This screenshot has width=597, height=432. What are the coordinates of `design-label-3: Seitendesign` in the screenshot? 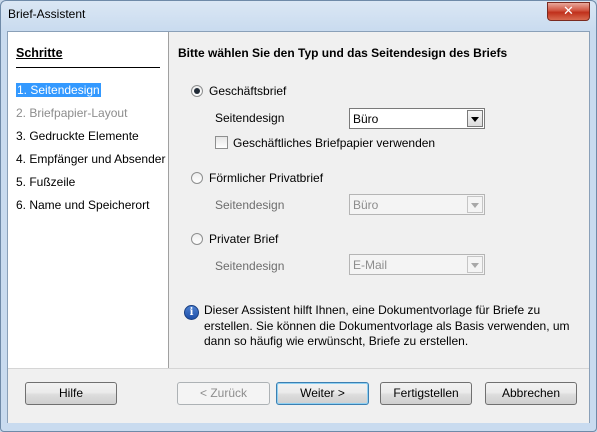 It's located at (250, 266).